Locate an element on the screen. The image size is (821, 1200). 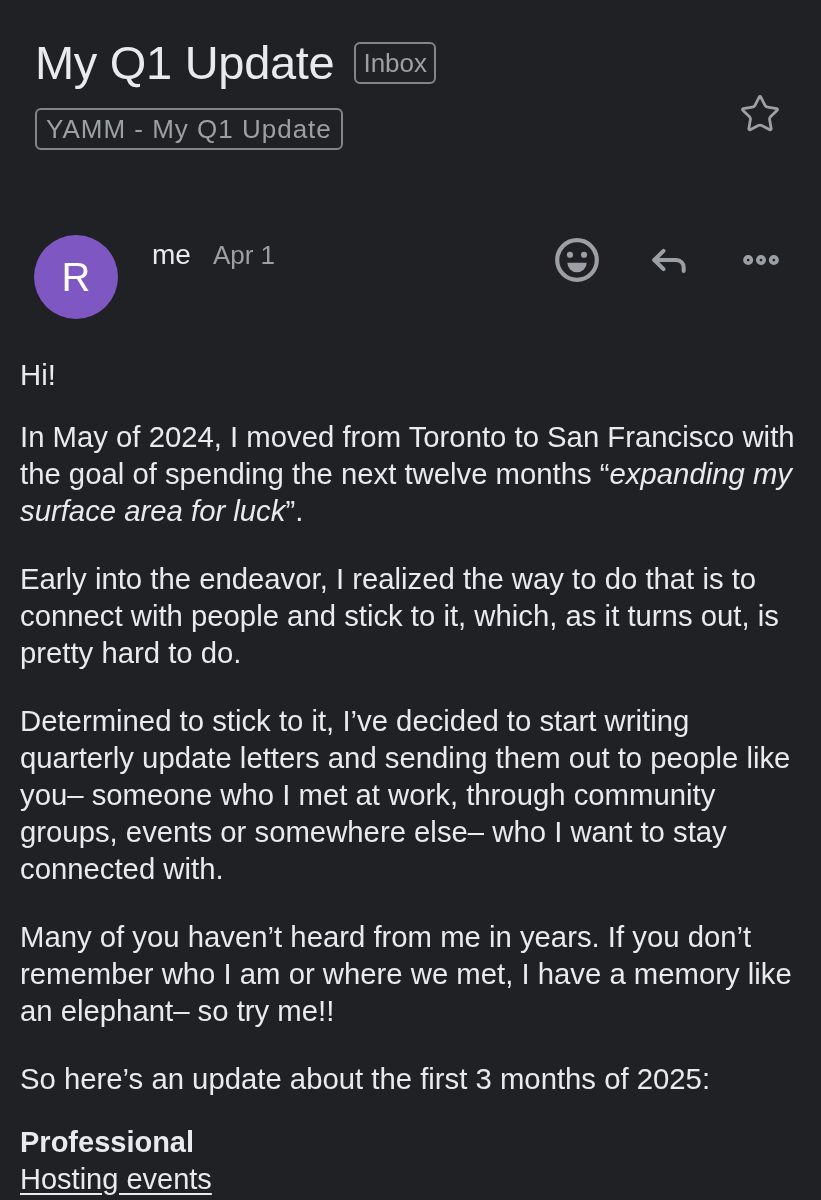
body-paragraph: Early into the endeavor, I realized the way to do that is to connect with people and stick to it, which, as it turns out, is pretty hard to do. is located at coordinates (400, 616).